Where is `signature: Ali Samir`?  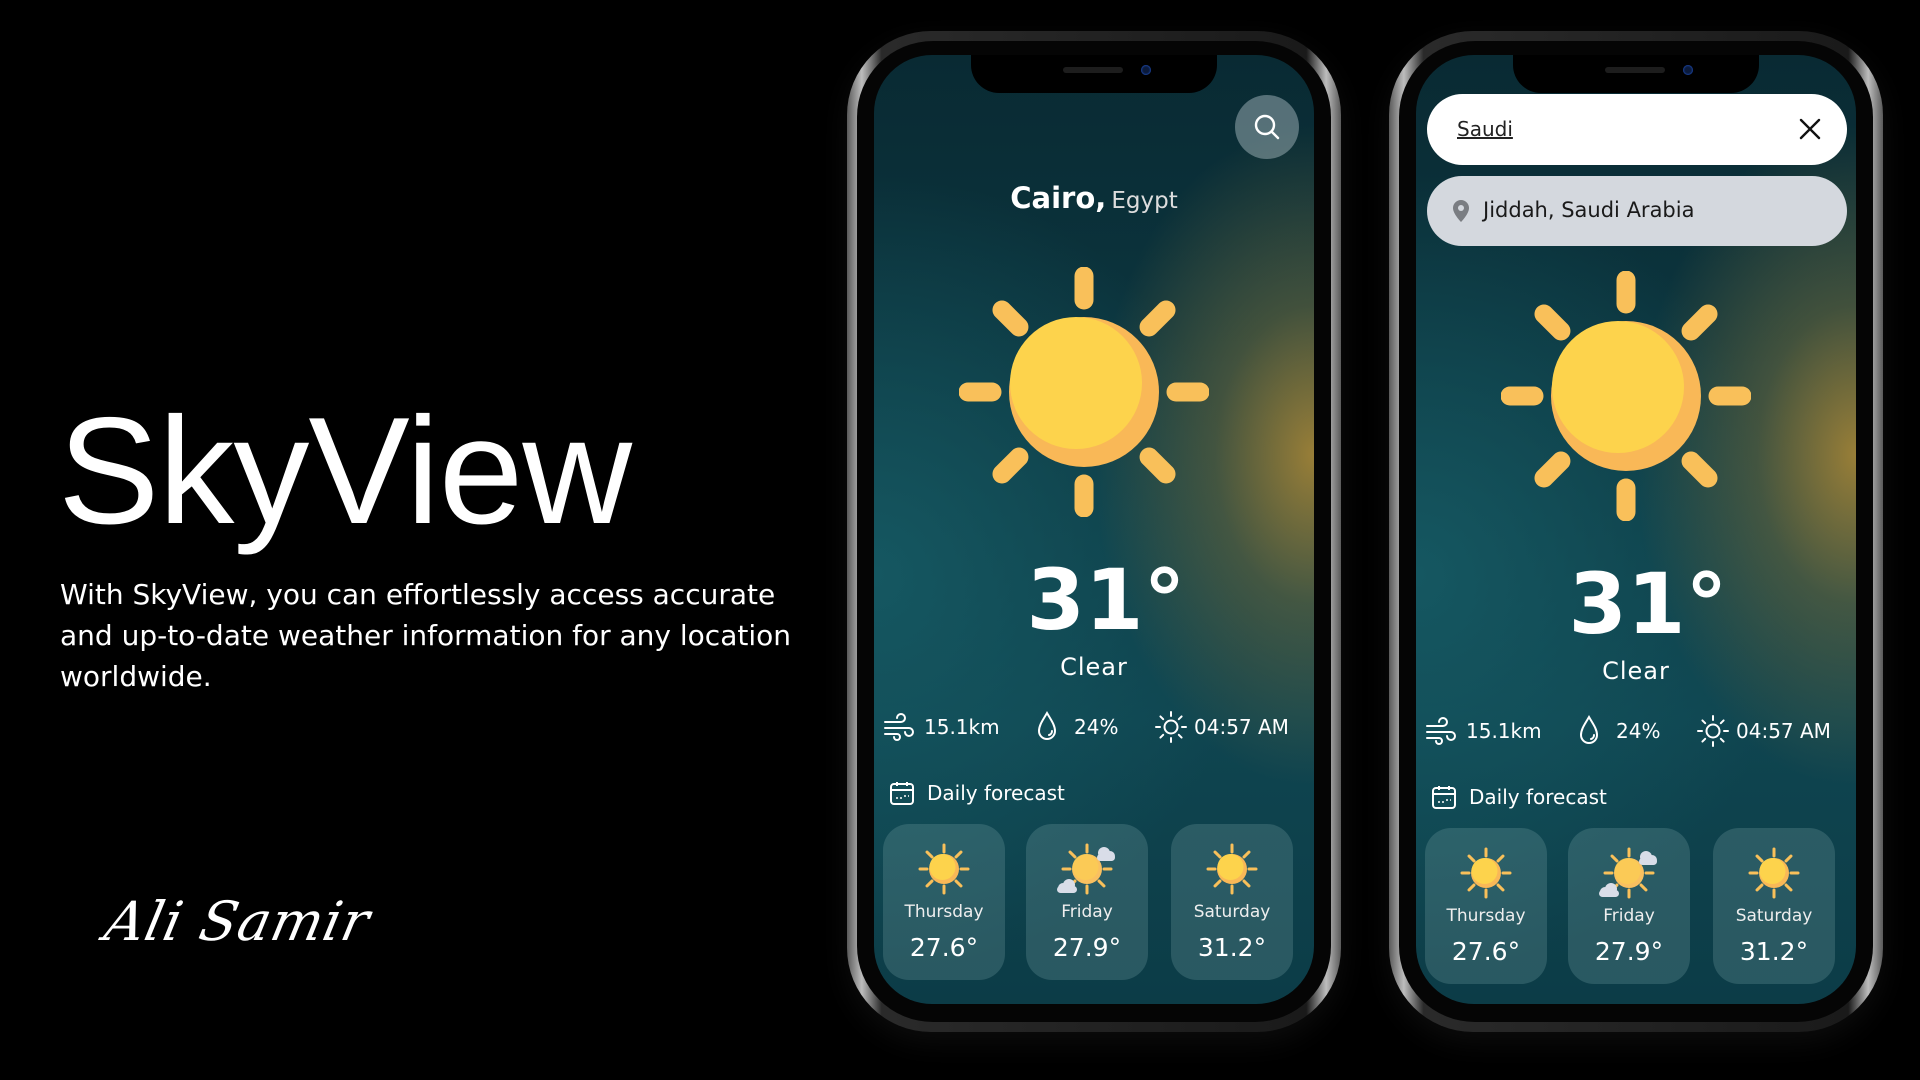
signature: Ali Samir is located at coordinates (237, 921).